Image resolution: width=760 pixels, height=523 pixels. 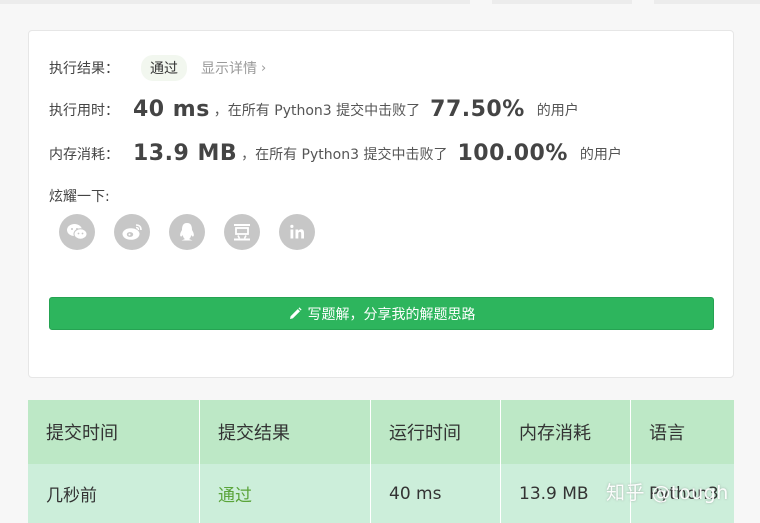 What do you see at coordinates (84, 154) in the screenshot?
I see `memory-label: 内存消耗：` at bounding box center [84, 154].